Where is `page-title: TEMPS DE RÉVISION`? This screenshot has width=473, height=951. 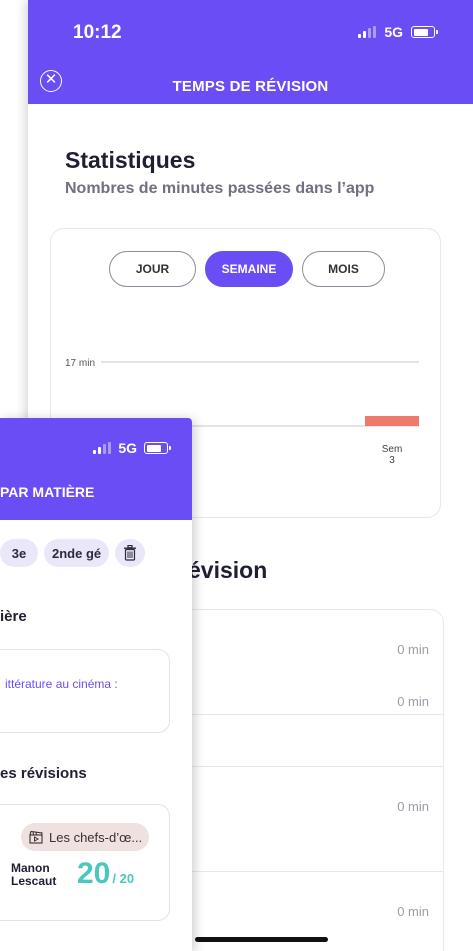 page-title: TEMPS DE RÉVISION is located at coordinates (250, 86).